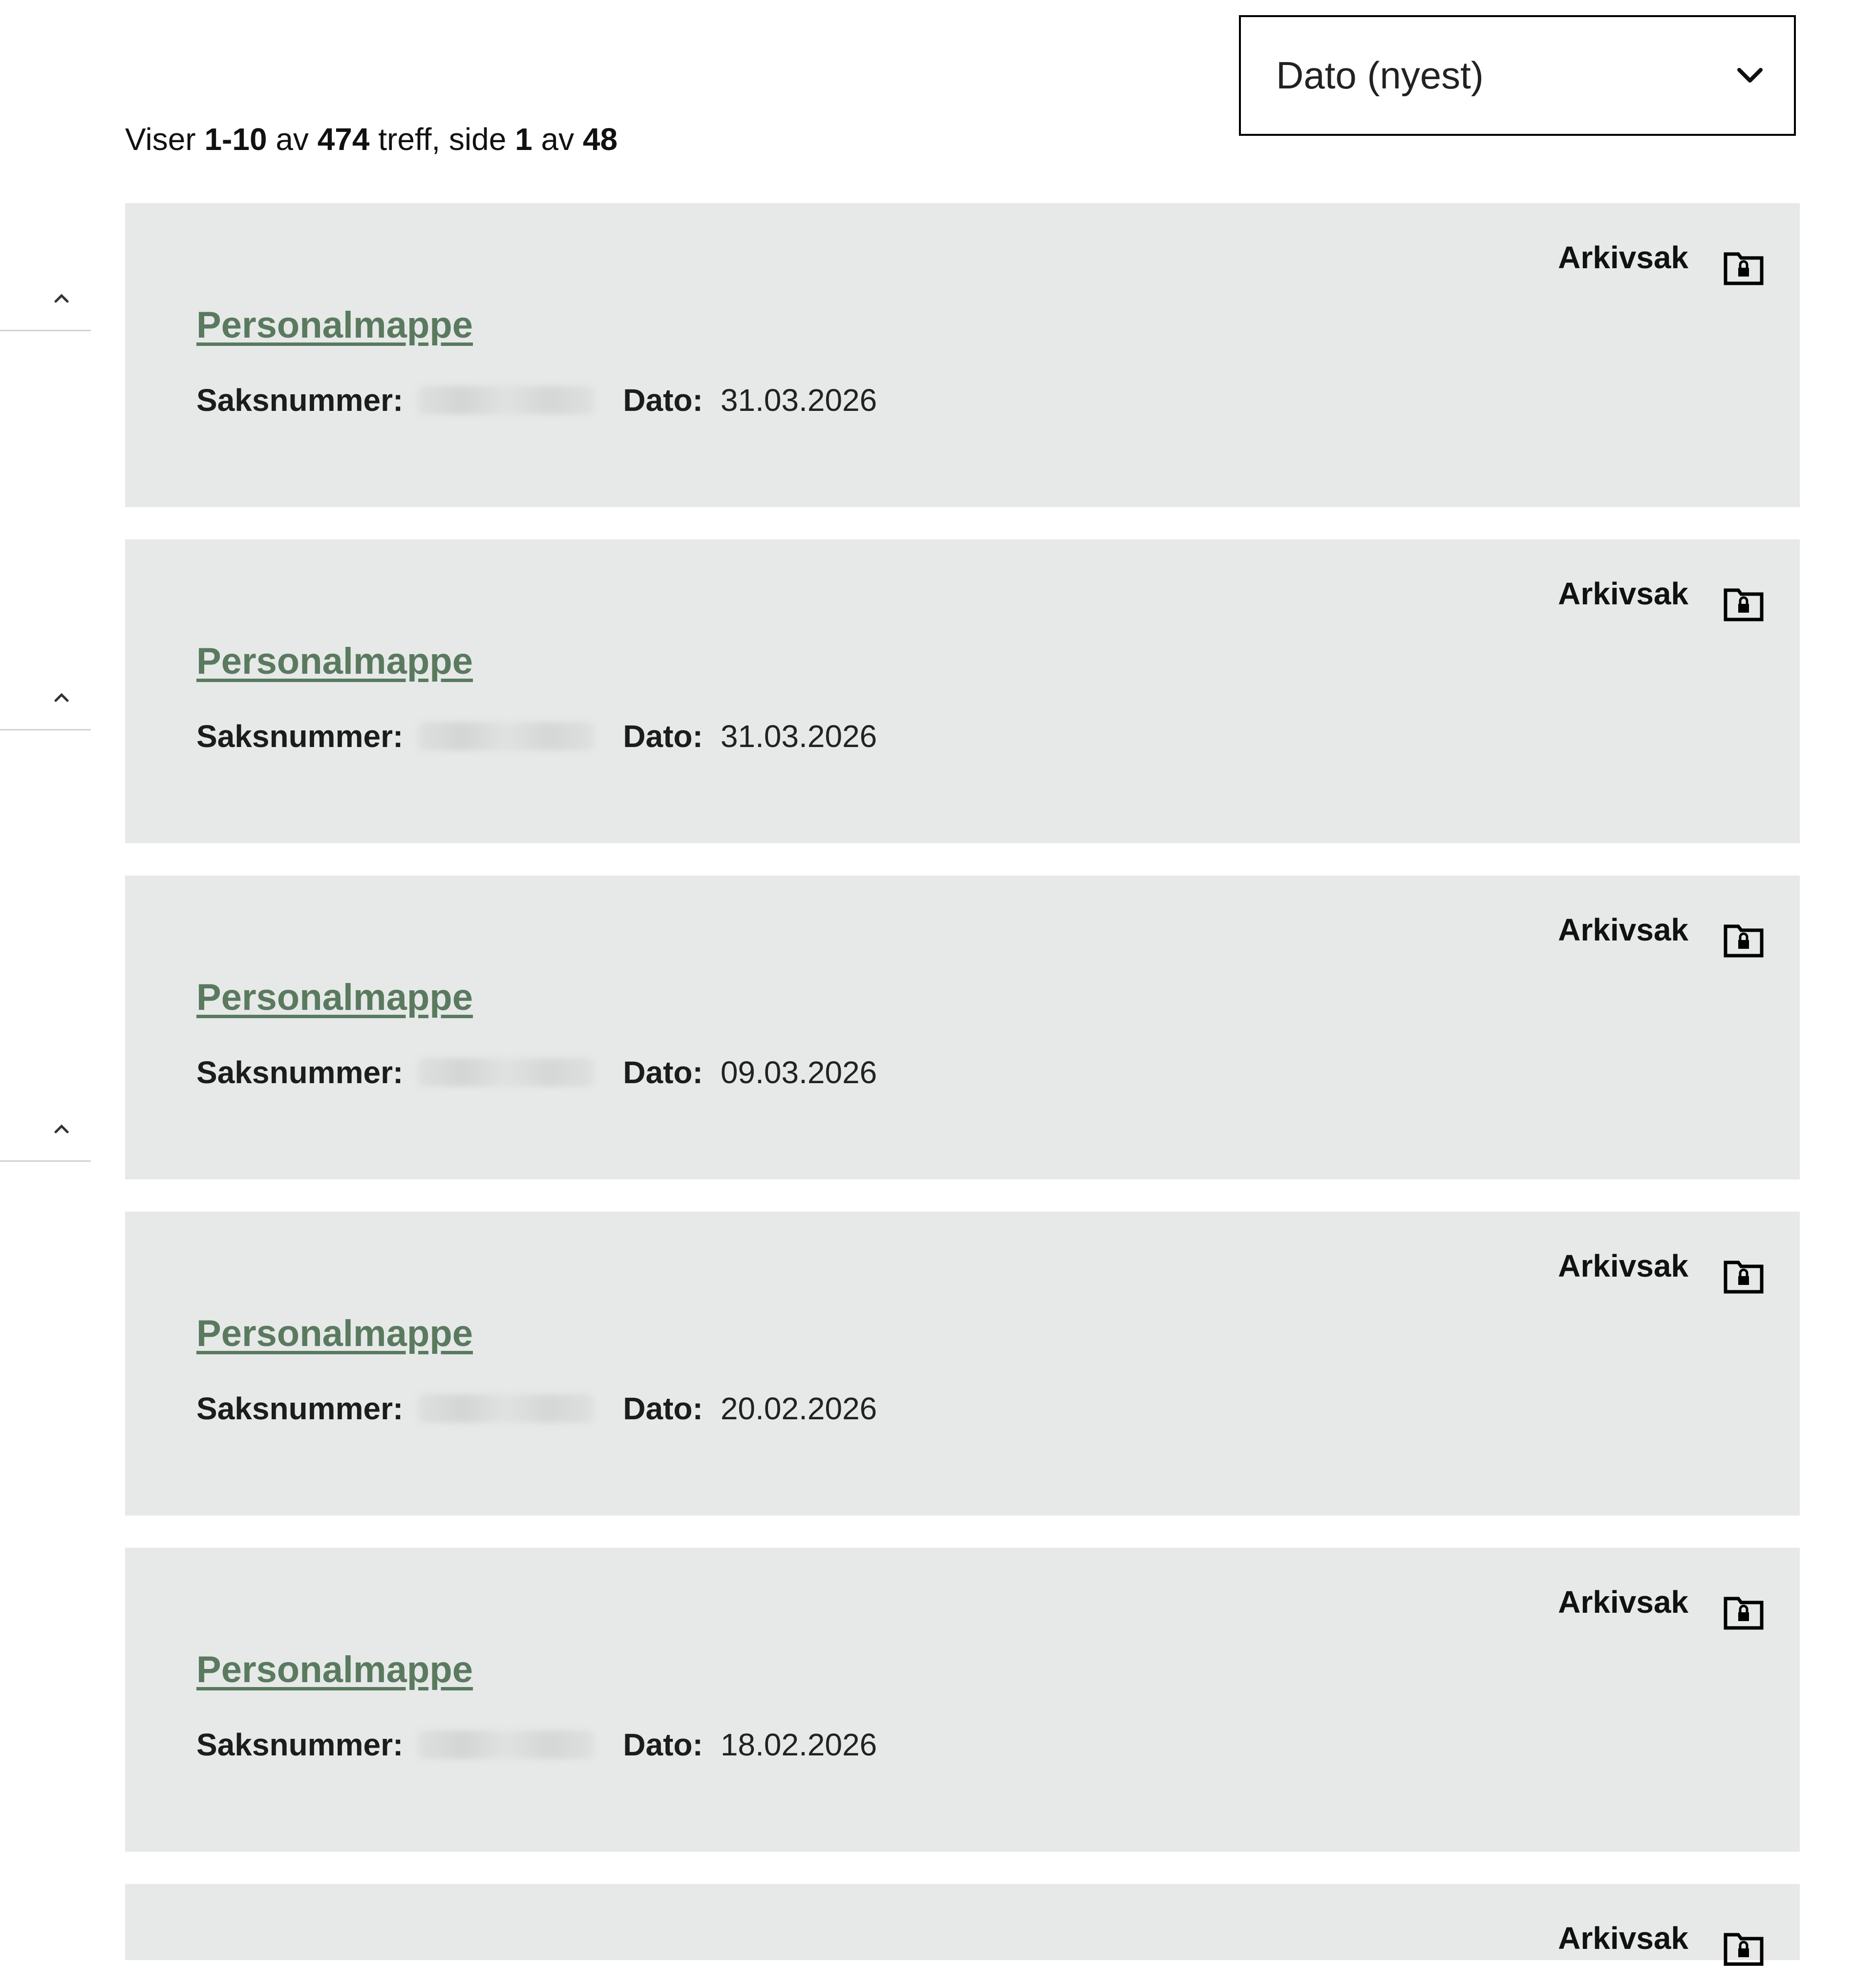  I want to click on result-meta: Saksnummer: Dato: 18.02.2026, so click(536, 1745).